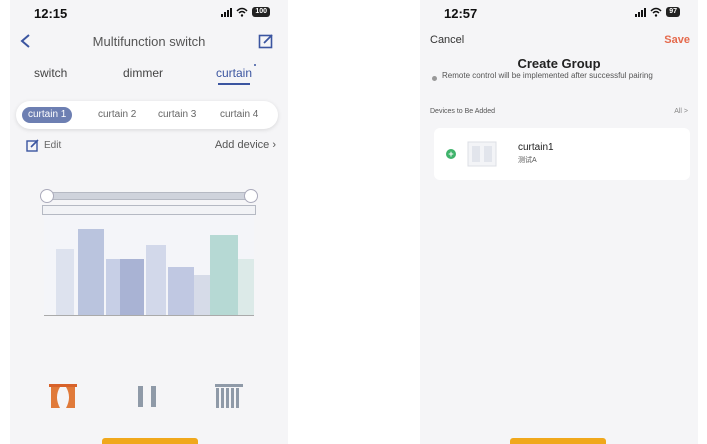  What do you see at coordinates (63, 396) in the screenshot?
I see `open-curtain-icon` at bounding box center [63, 396].